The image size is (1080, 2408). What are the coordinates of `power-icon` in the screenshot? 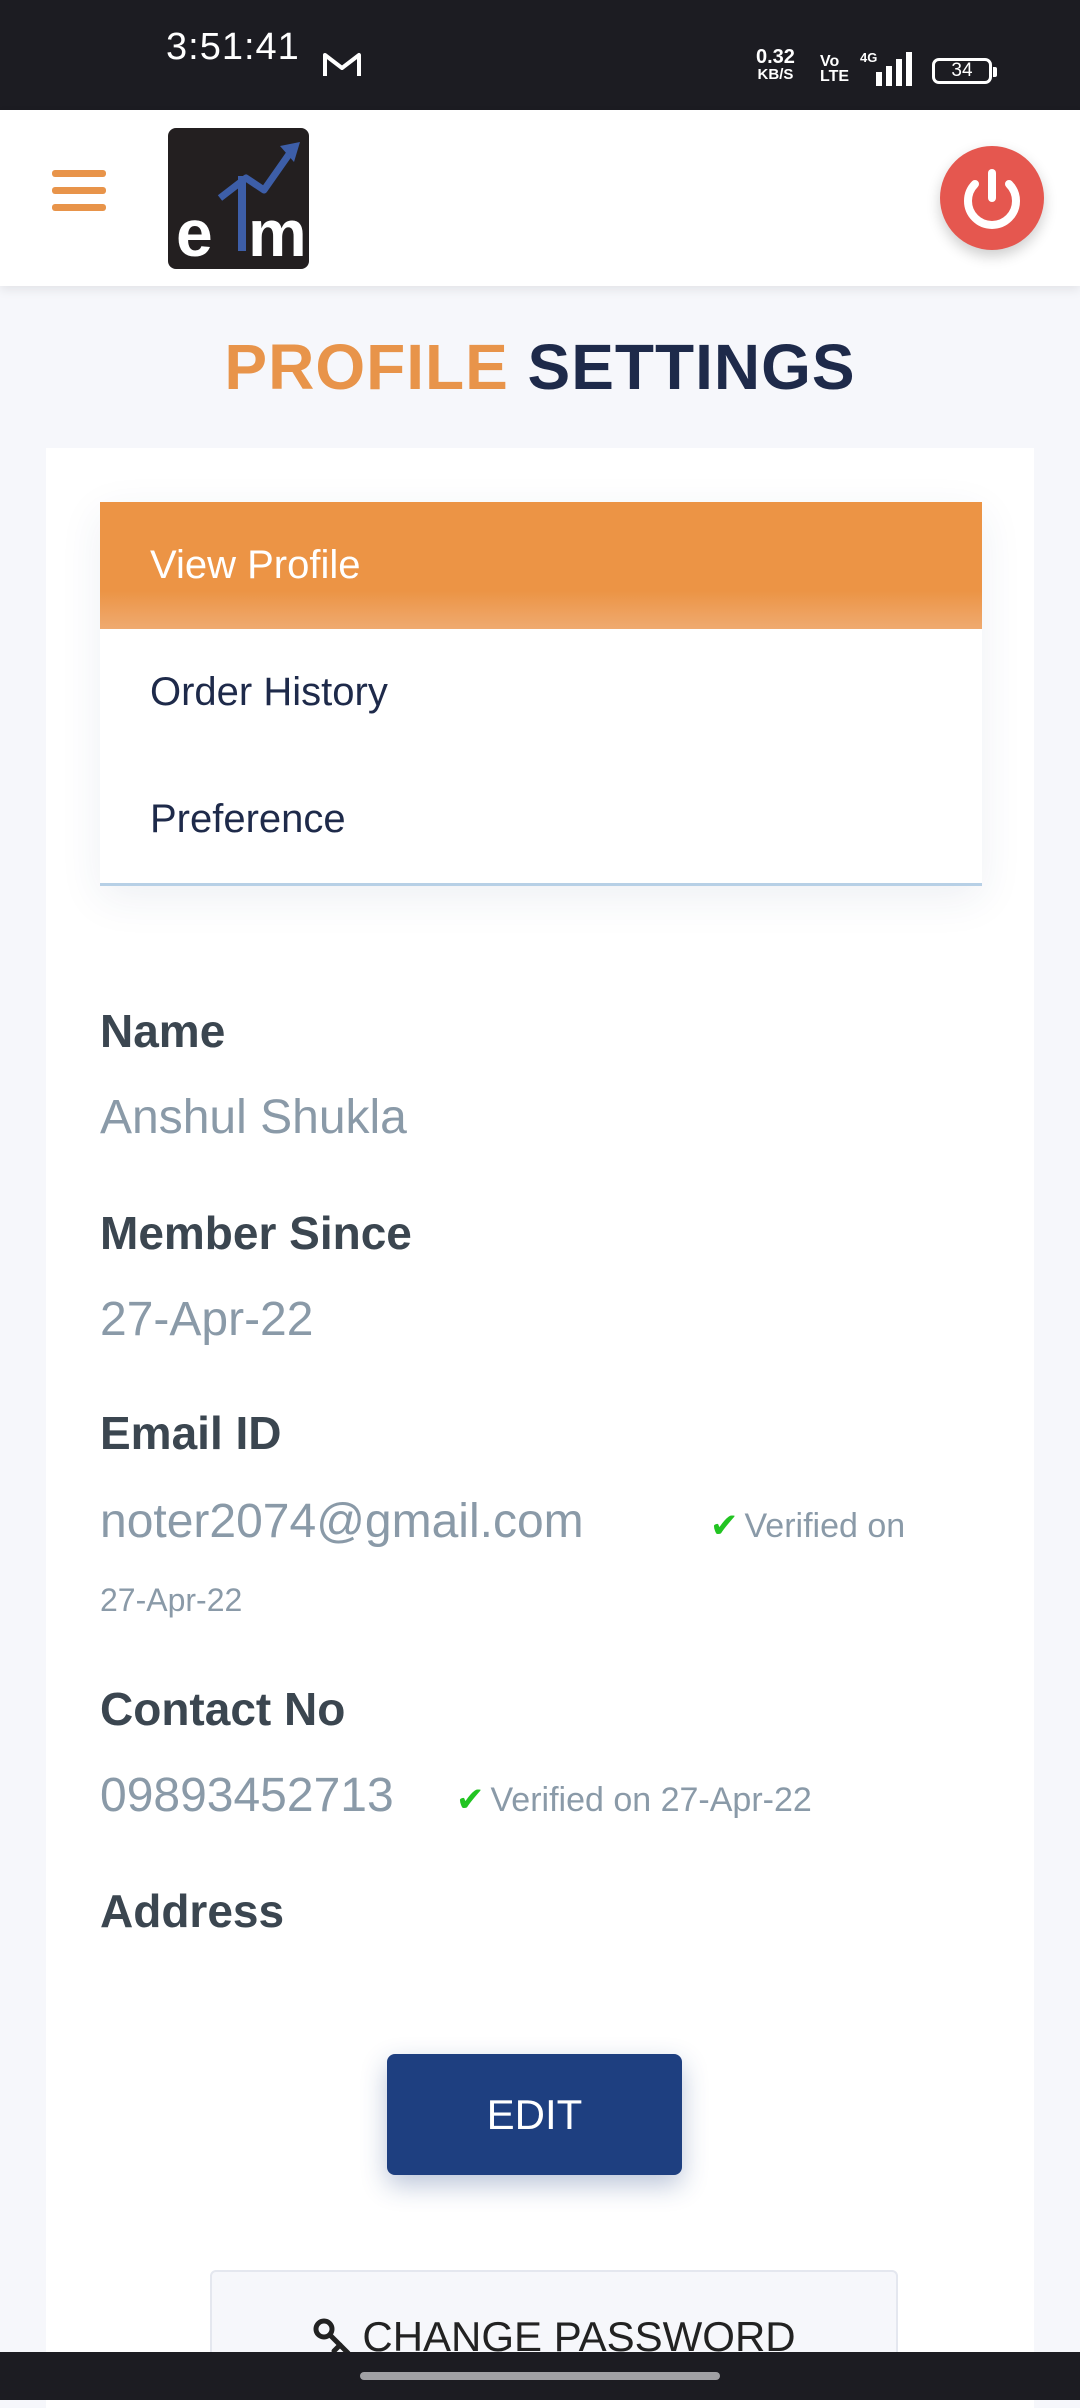 It's located at (992, 199).